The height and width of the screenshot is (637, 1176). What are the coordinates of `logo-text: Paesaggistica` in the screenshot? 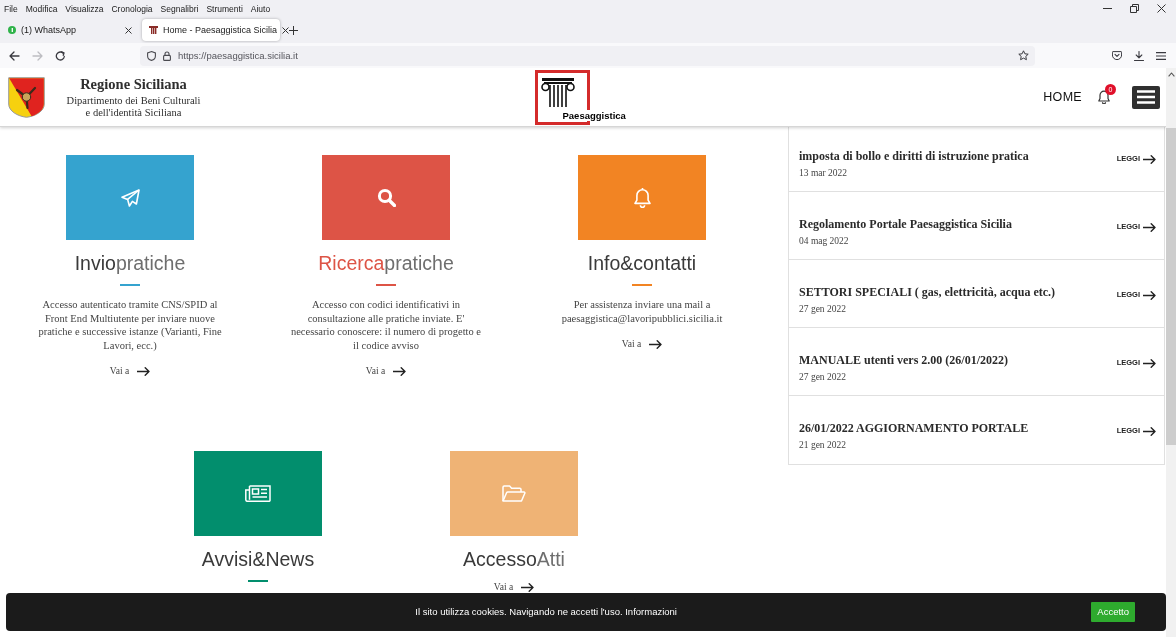 It's located at (594, 115).